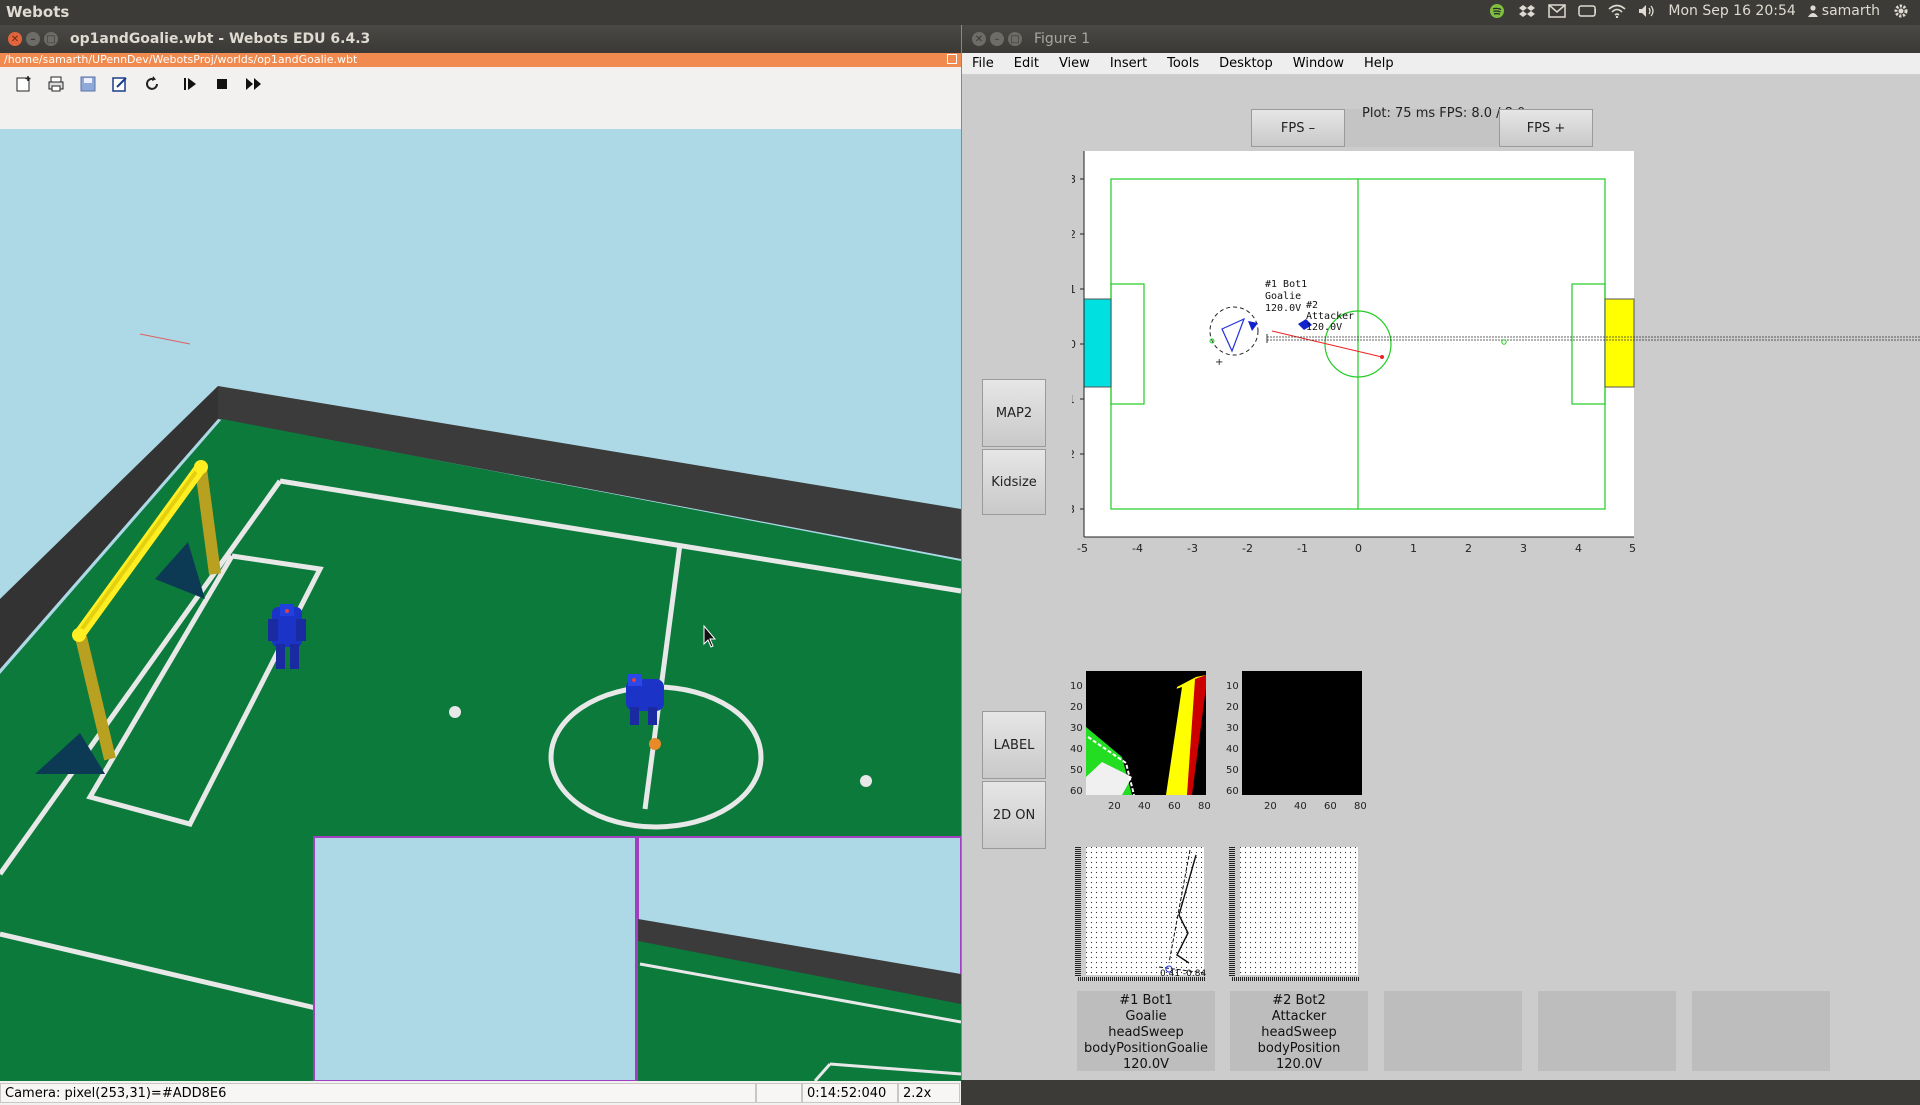 This screenshot has width=1920, height=1105. Describe the element at coordinates (1074, 63) in the screenshot. I see `menu-view: View` at that location.